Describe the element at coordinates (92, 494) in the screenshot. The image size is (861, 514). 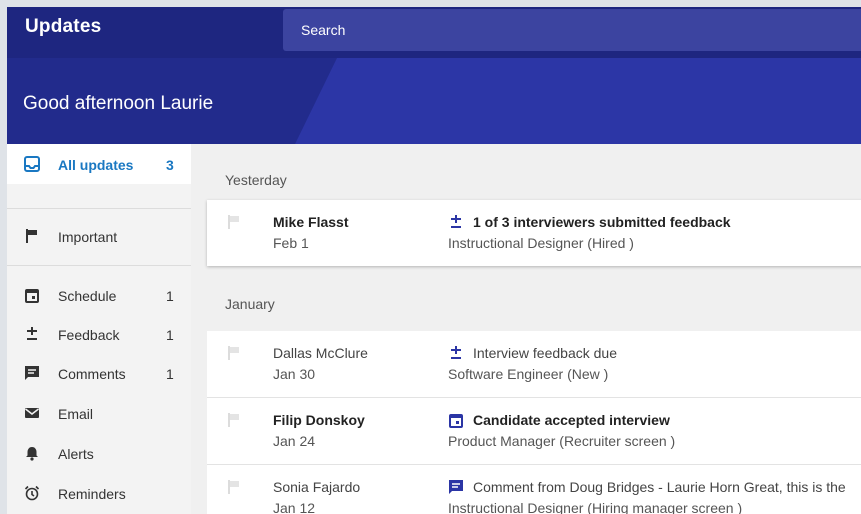
I see `sidebar-item-label: Reminders` at that location.